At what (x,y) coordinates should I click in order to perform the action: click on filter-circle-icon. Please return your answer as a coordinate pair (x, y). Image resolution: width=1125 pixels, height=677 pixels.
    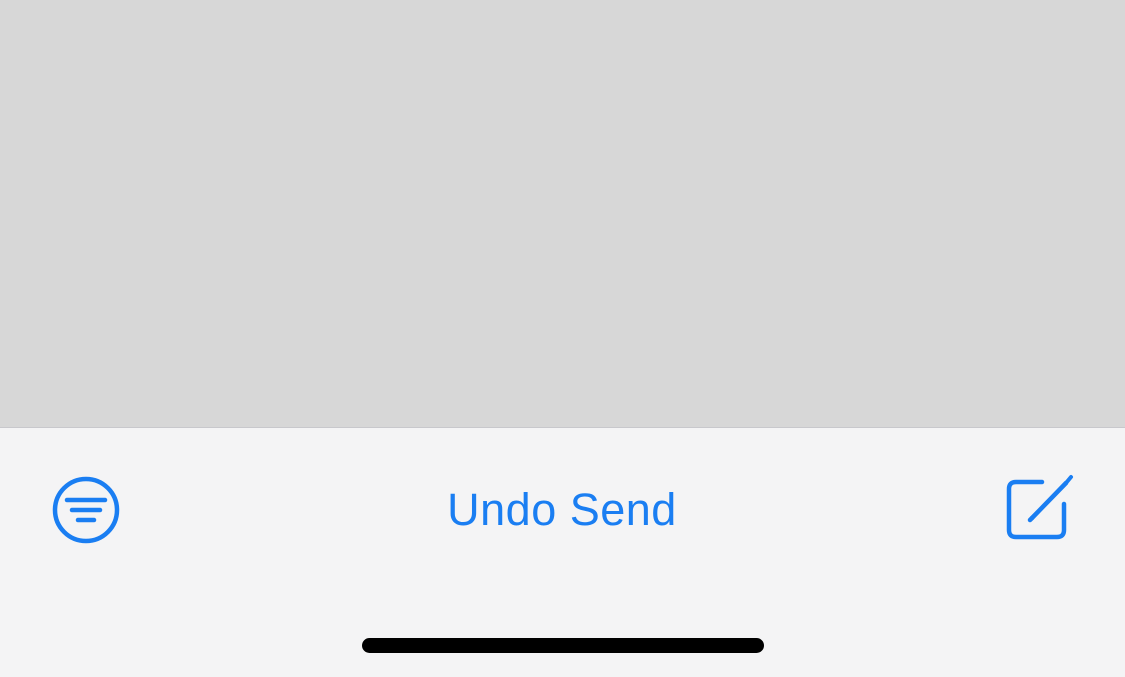
    Looking at the image, I should click on (86, 510).